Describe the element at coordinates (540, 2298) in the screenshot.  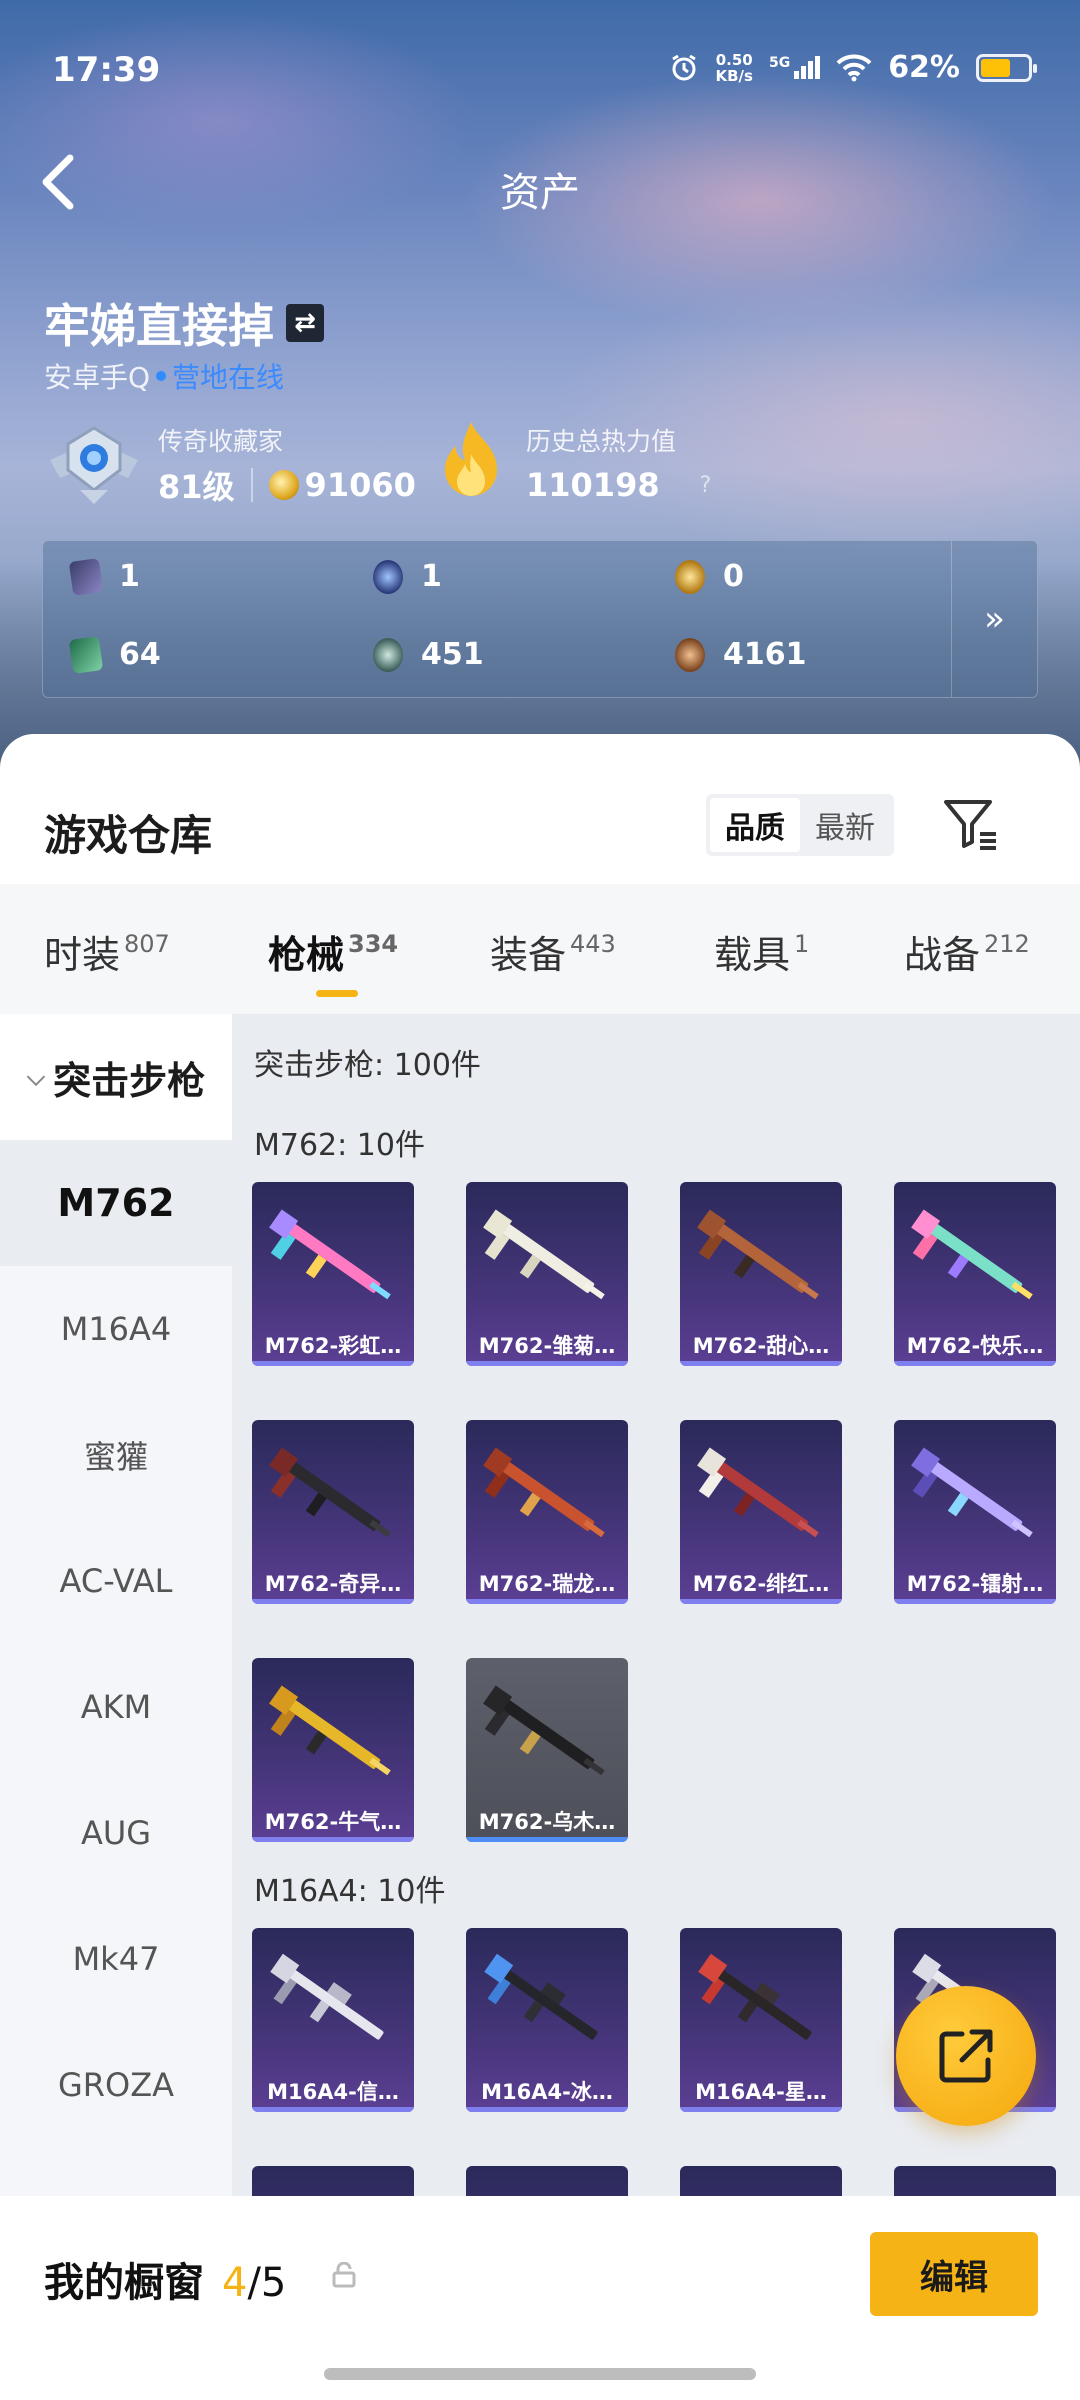
I see `showcase-bar: 我的橱窗 4/5 编辑` at that location.